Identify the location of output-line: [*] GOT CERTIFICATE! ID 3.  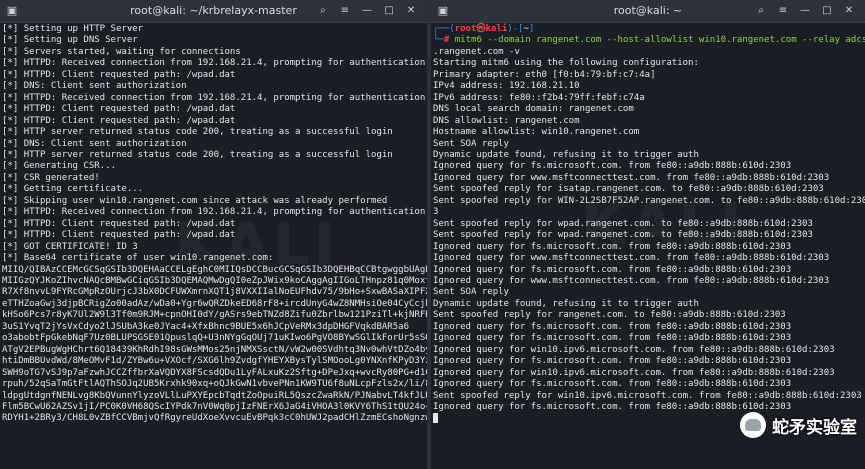
(70, 246).